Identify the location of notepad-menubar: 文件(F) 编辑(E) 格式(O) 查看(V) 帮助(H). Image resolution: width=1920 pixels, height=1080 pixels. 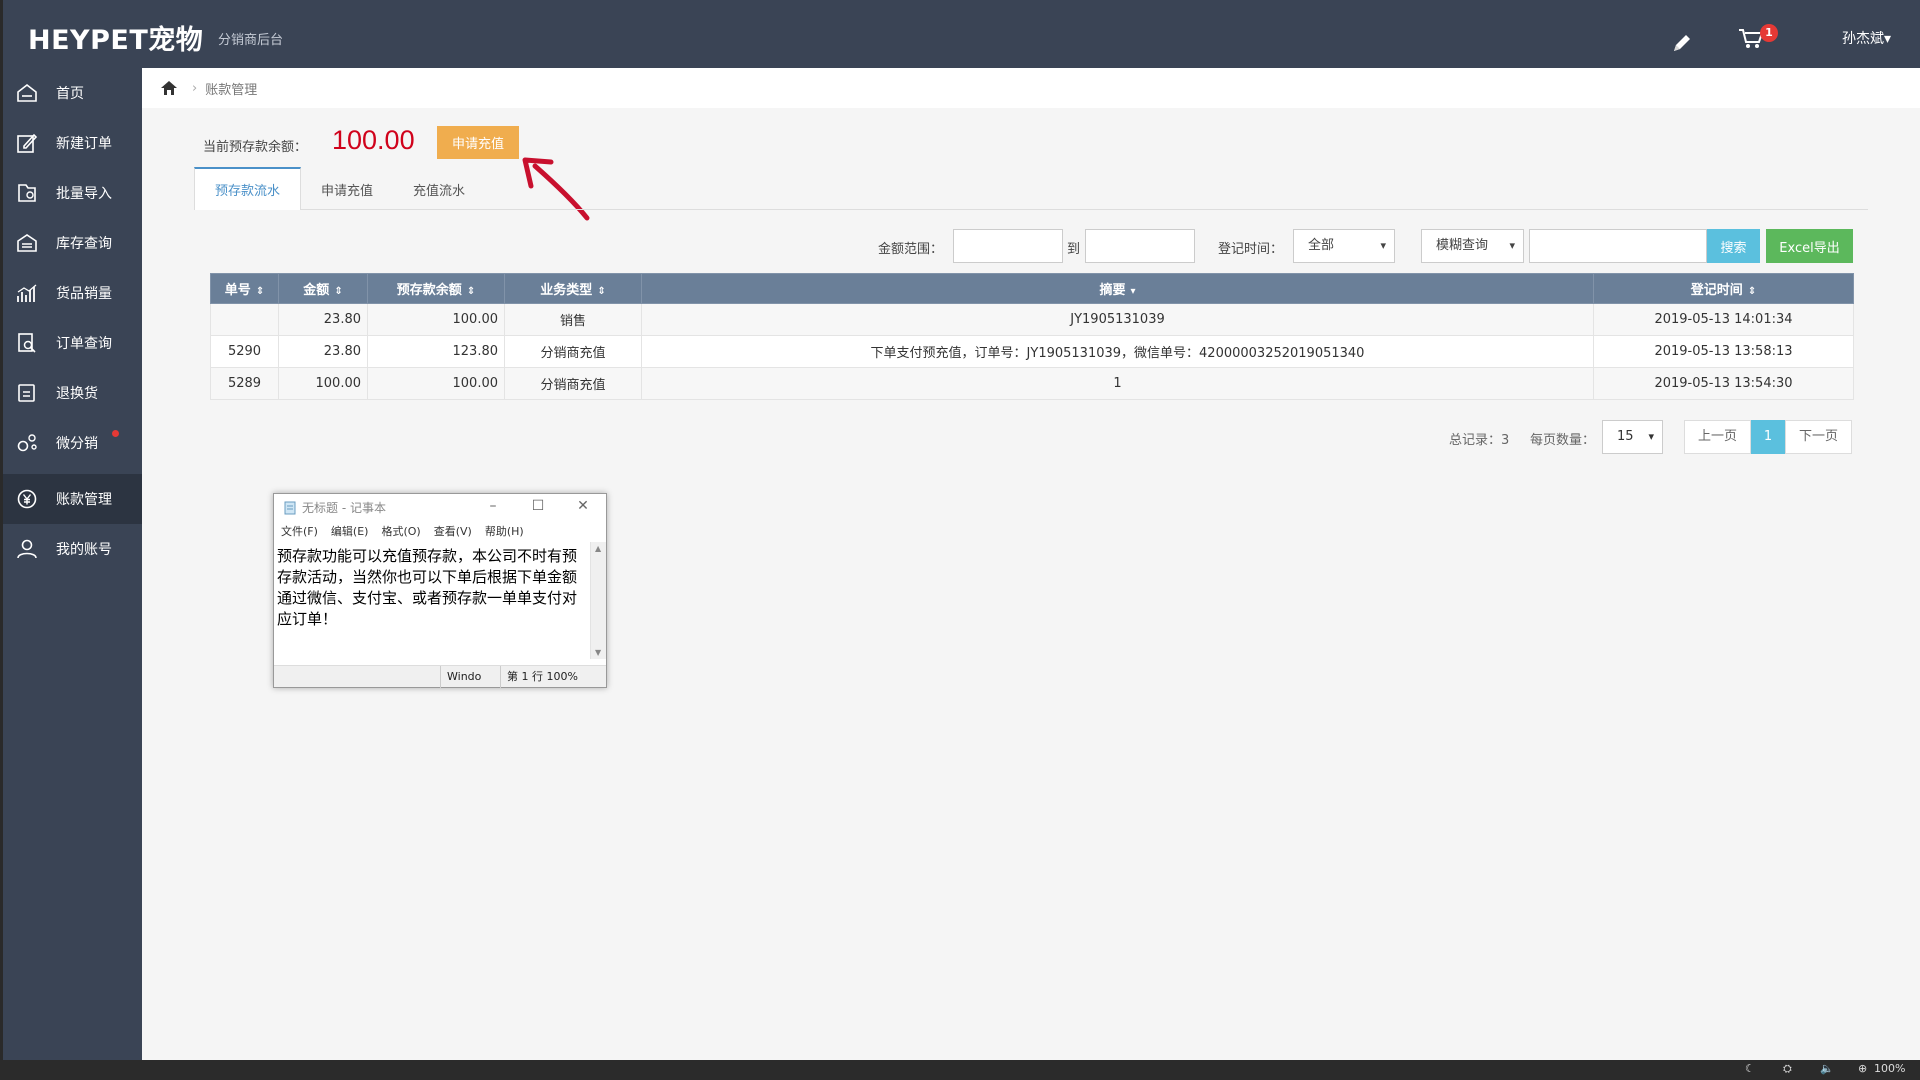
(440, 531).